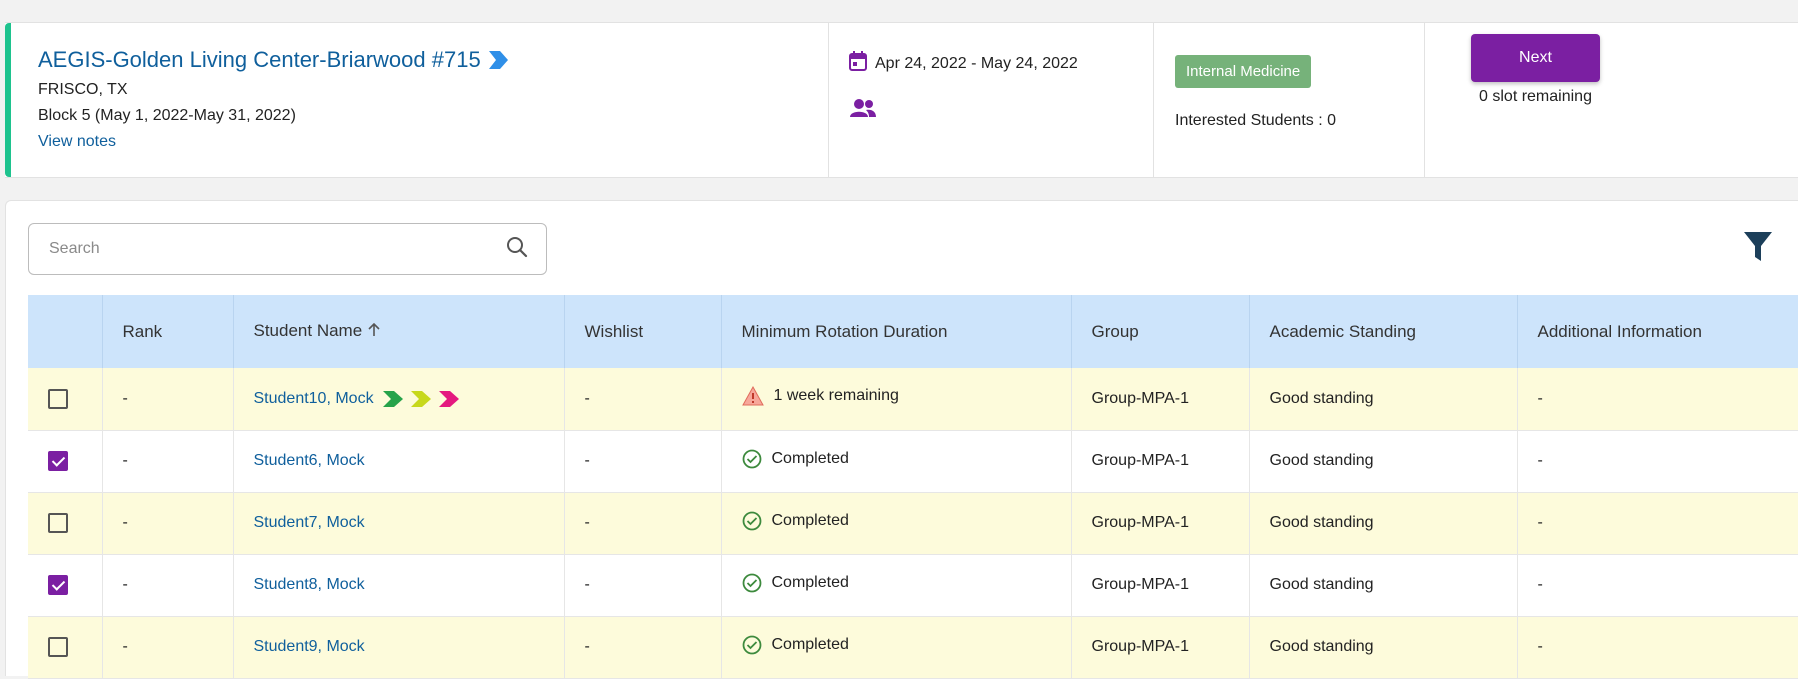  I want to click on next-actions: Next 0 slot remaining, so click(1525, 100).